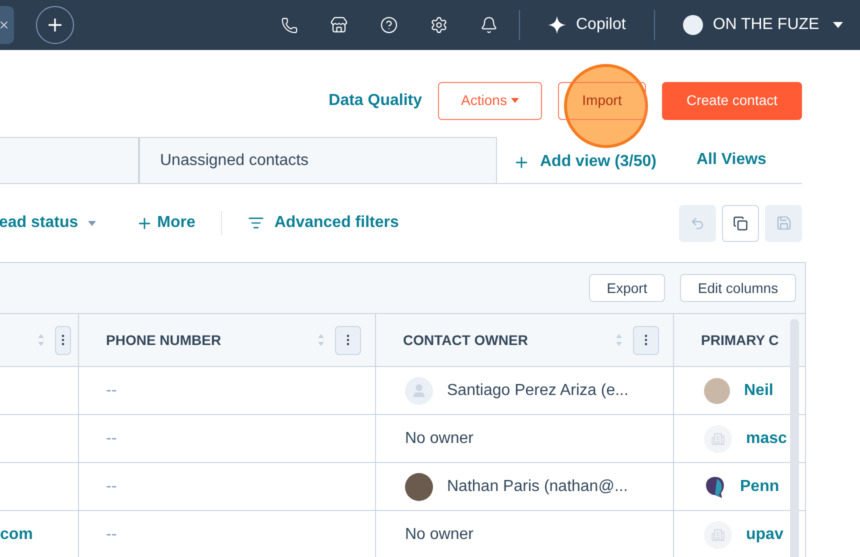  What do you see at coordinates (389, 25) in the screenshot?
I see `help-icon` at bounding box center [389, 25].